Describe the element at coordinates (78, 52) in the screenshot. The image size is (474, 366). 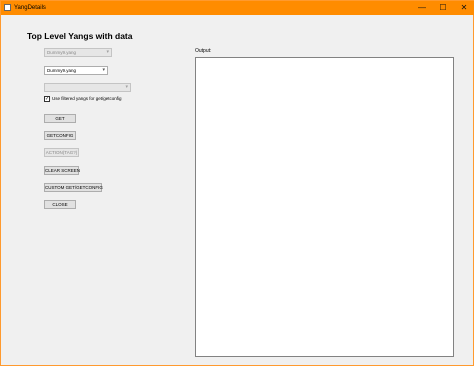
I see `yang-select-disabled: Dummy9.yang ▾` at that location.